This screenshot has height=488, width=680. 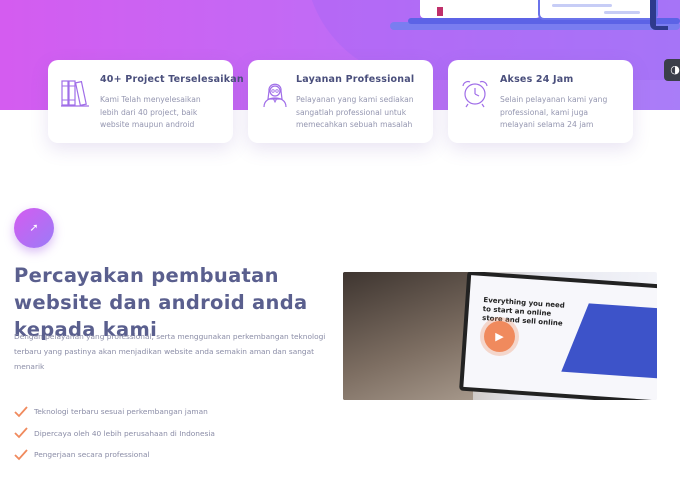 What do you see at coordinates (609, 341) in the screenshot?
I see `screen-accent-shape` at bounding box center [609, 341].